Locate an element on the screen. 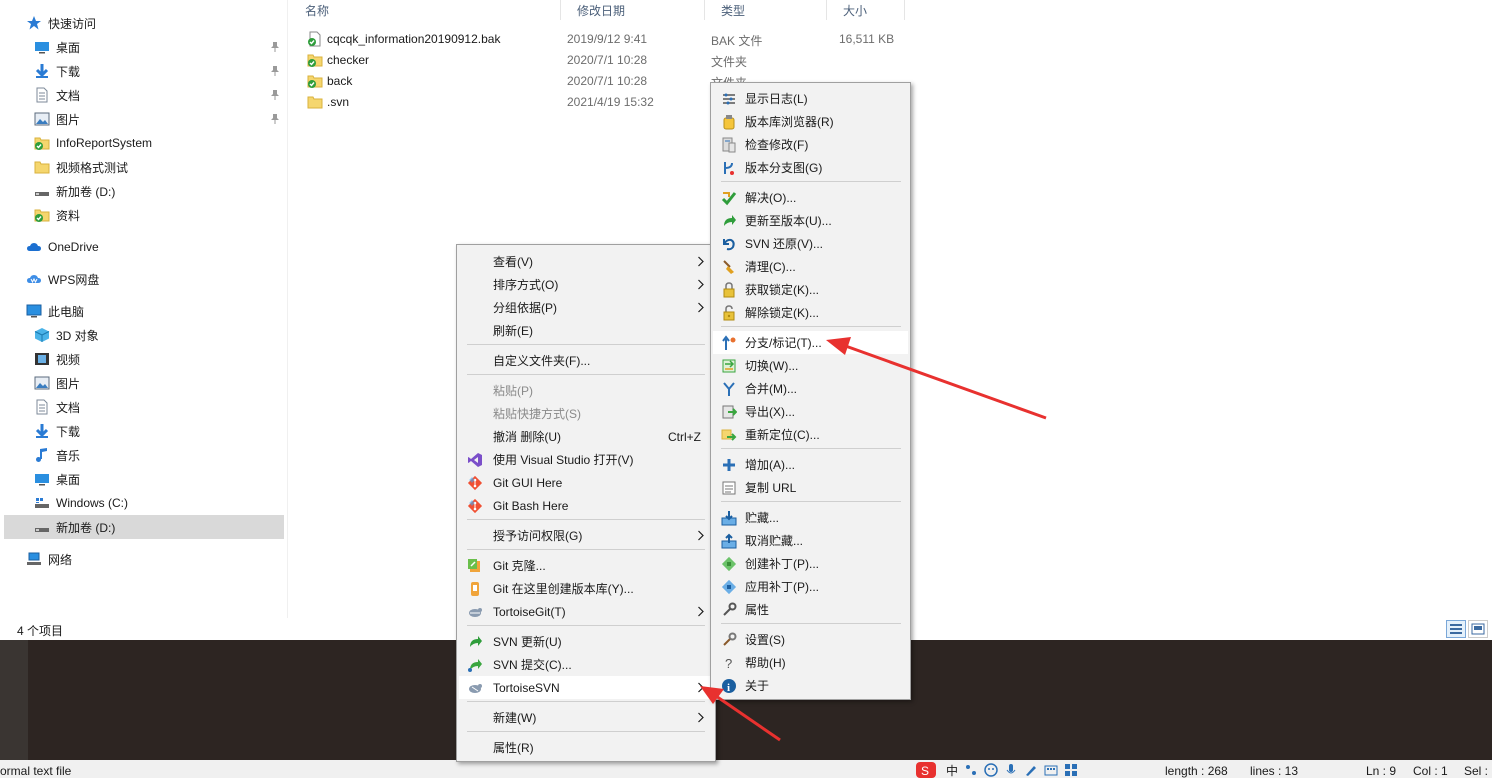 The image size is (1492, 778). wps-cloud-icon is located at coordinates (34, 279).